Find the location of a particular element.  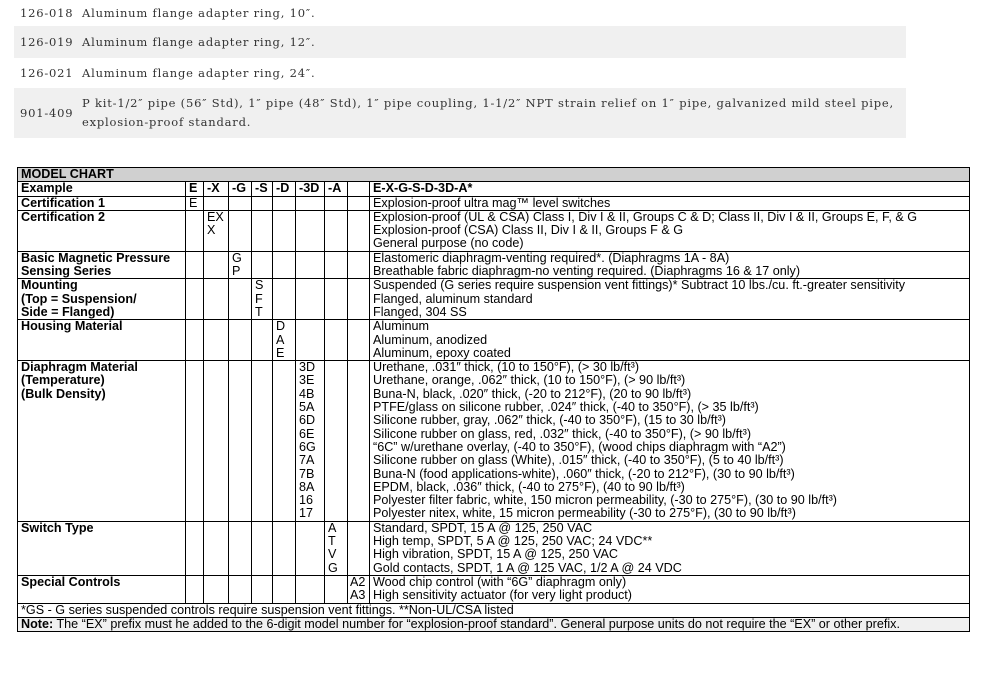

part-code: 126-021 is located at coordinates (47, 73).